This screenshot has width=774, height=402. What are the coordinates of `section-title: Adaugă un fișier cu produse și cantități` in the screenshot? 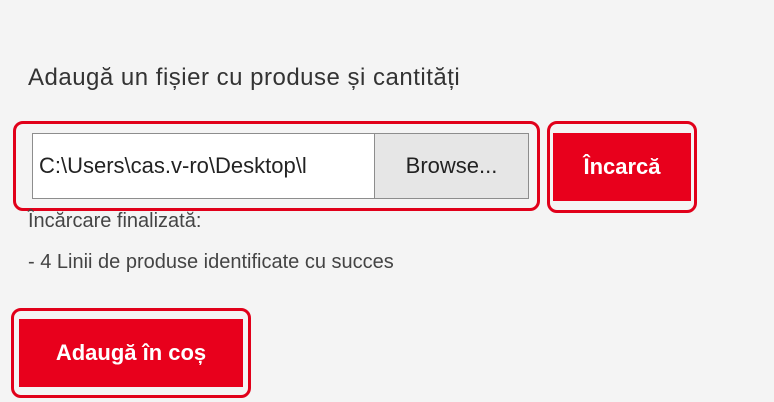 It's located at (244, 77).